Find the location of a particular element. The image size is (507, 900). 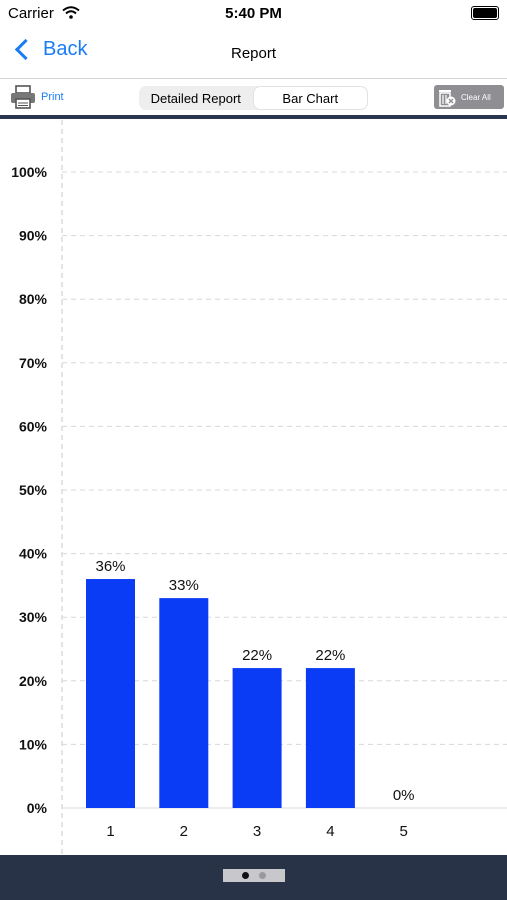

page-indicator is located at coordinates (254, 875).